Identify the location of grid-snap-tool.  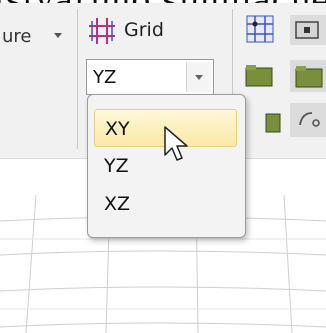
(260, 29).